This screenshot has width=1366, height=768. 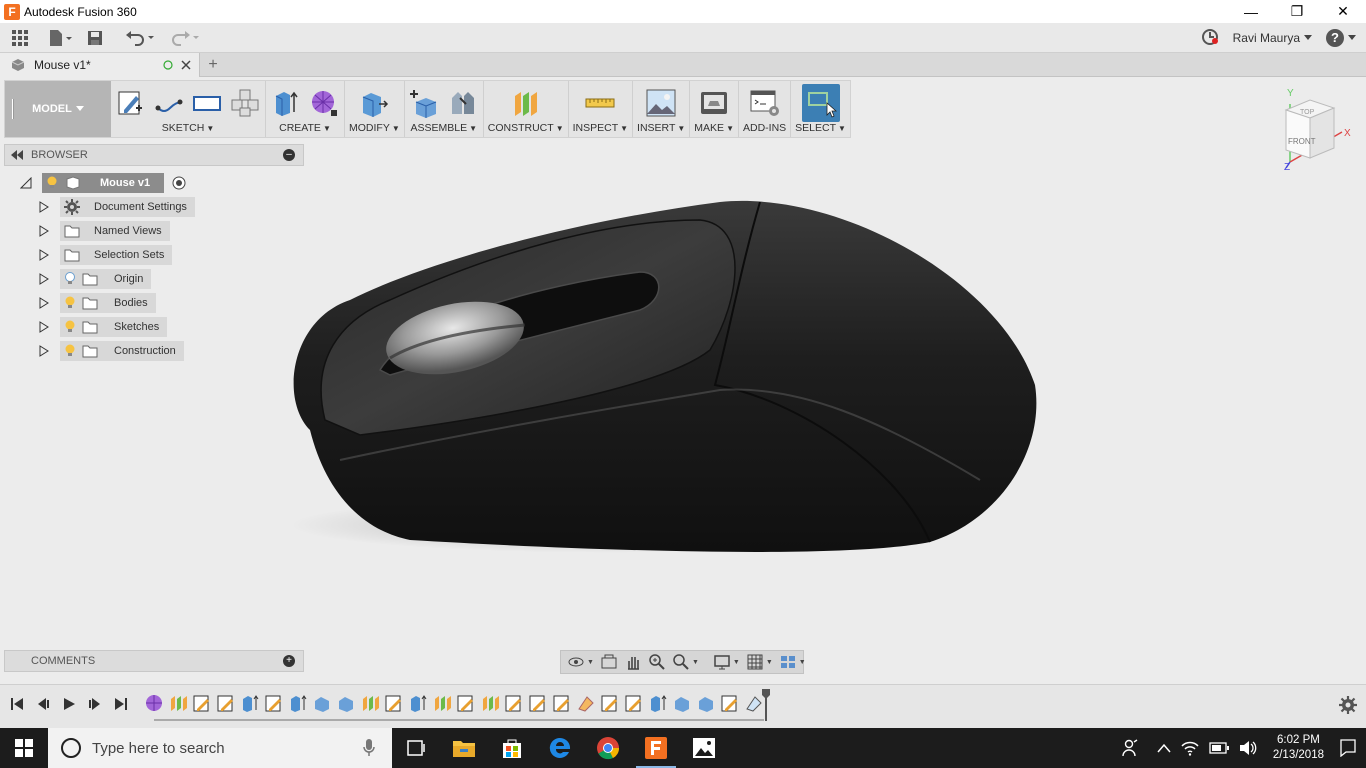 I want to click on new-component-icon, so click(x=425, y=103).